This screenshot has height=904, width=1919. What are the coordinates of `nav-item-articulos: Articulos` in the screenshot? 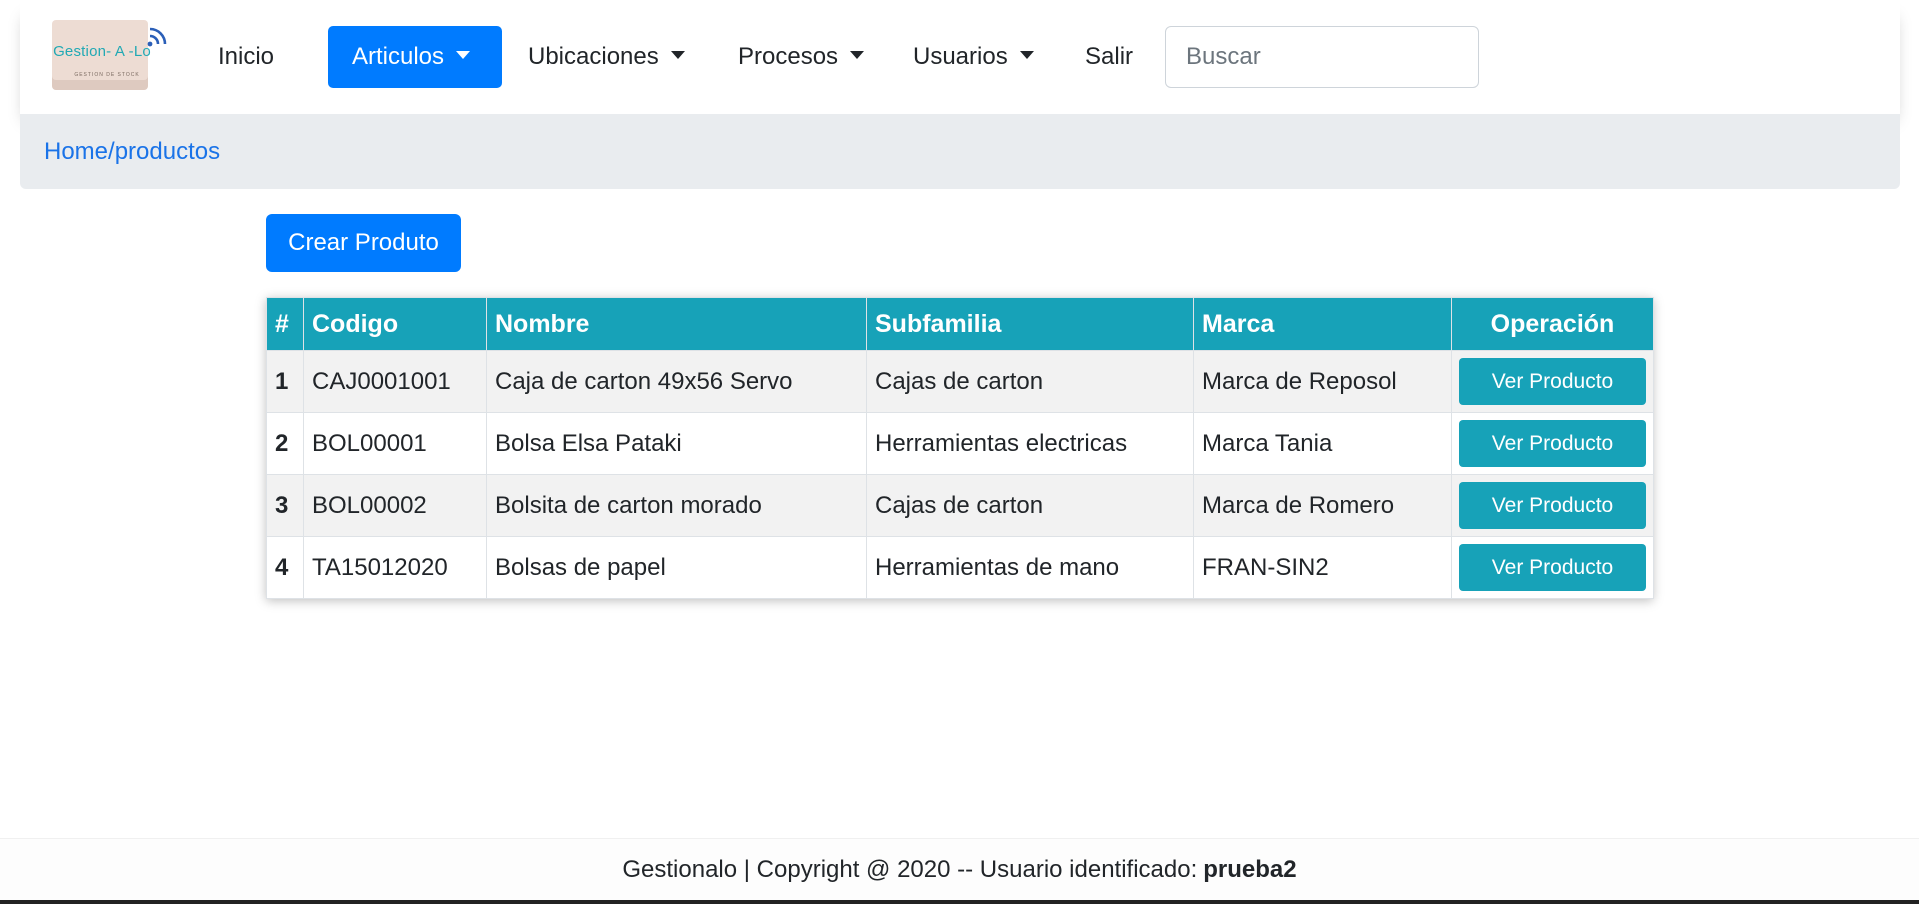 It's located at (415, 57).